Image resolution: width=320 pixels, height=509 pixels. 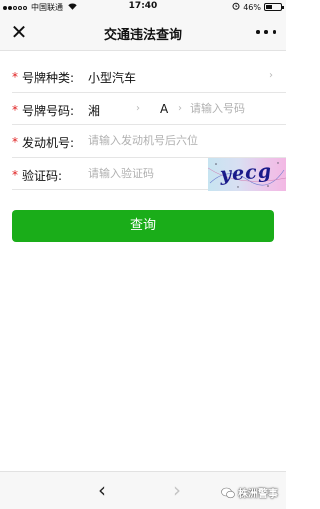 What do you see at coordinates (274, 7) in the screenshot?
I see `battery-icon` at bounding box center [274, 7].